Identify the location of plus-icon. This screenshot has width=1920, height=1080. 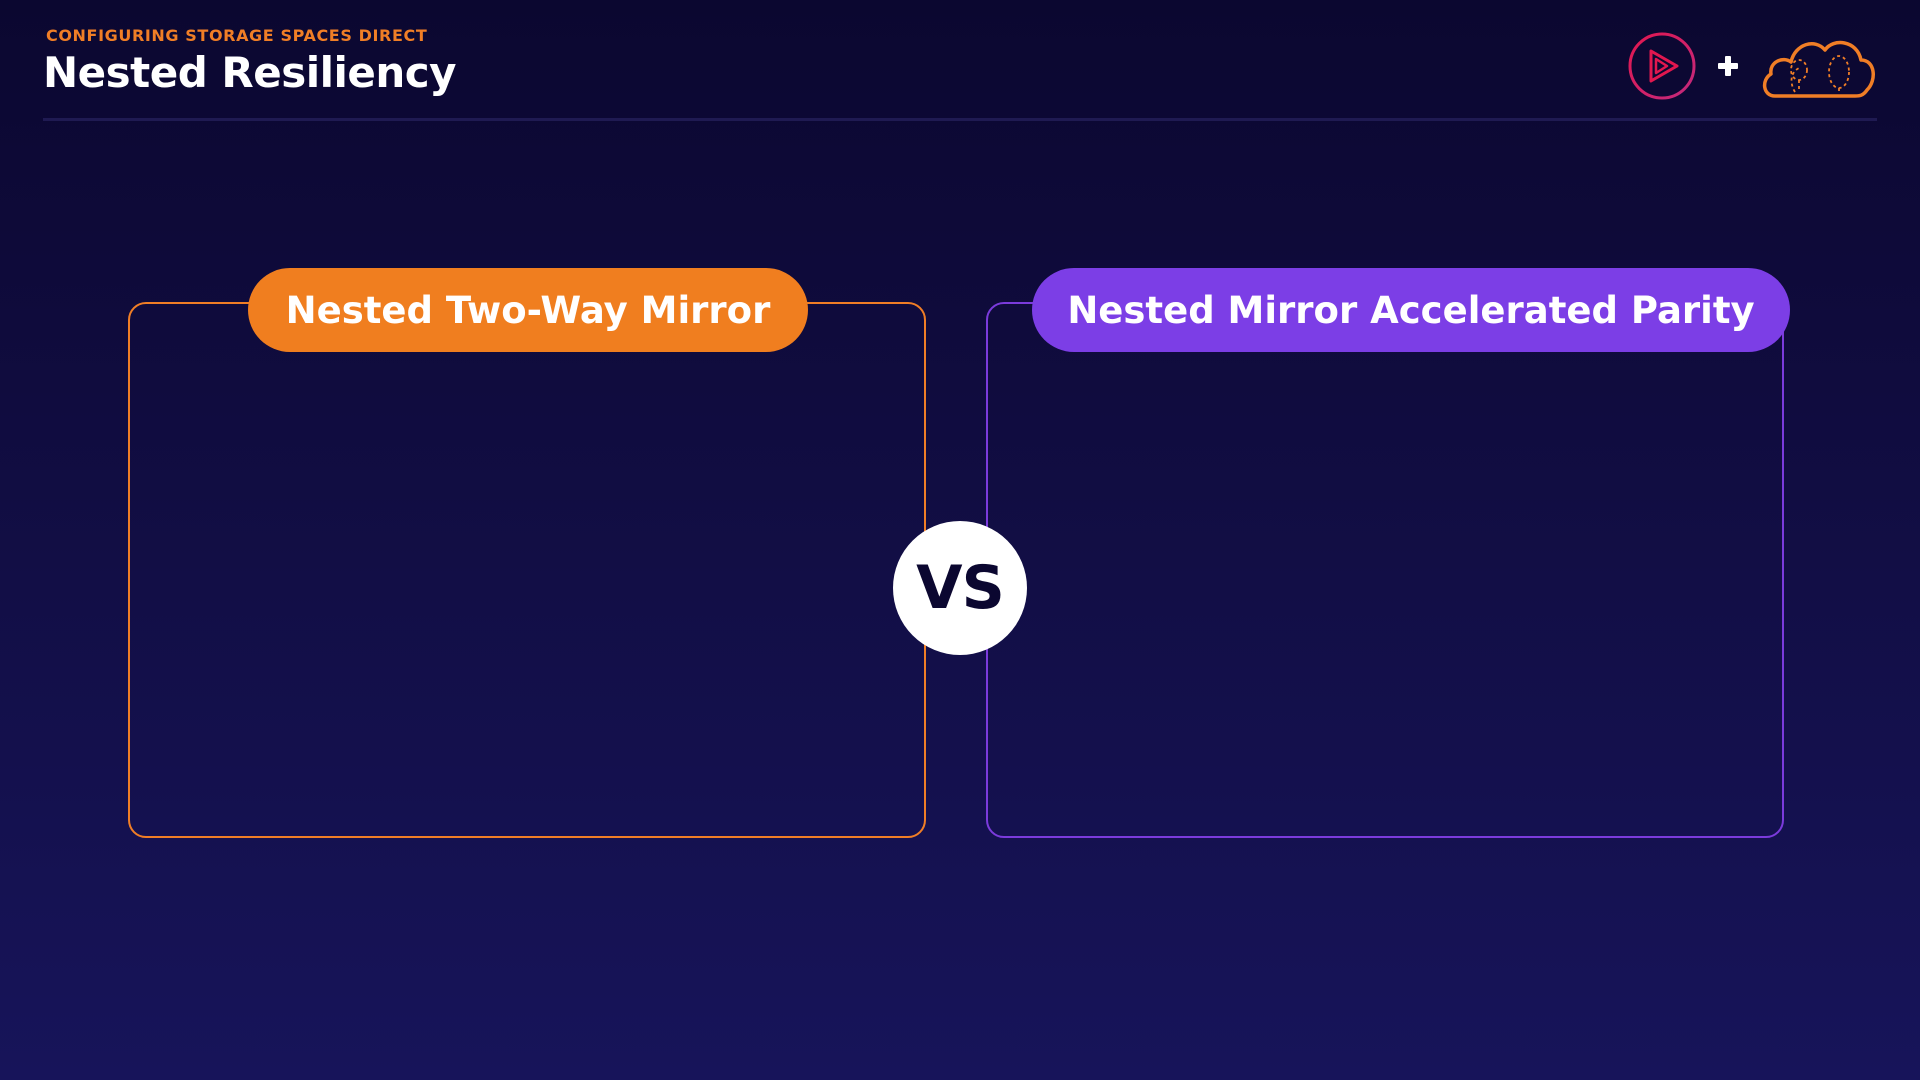
(1728, 66).